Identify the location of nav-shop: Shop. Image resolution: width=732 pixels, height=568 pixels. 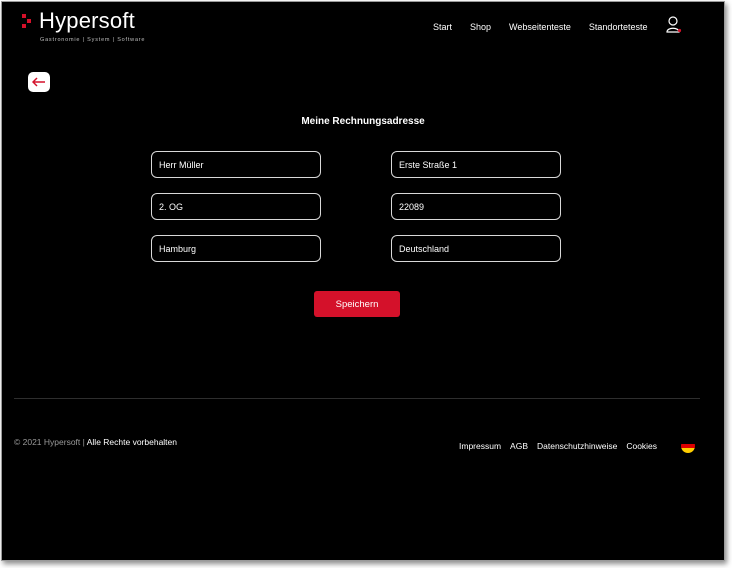
(480, 27).